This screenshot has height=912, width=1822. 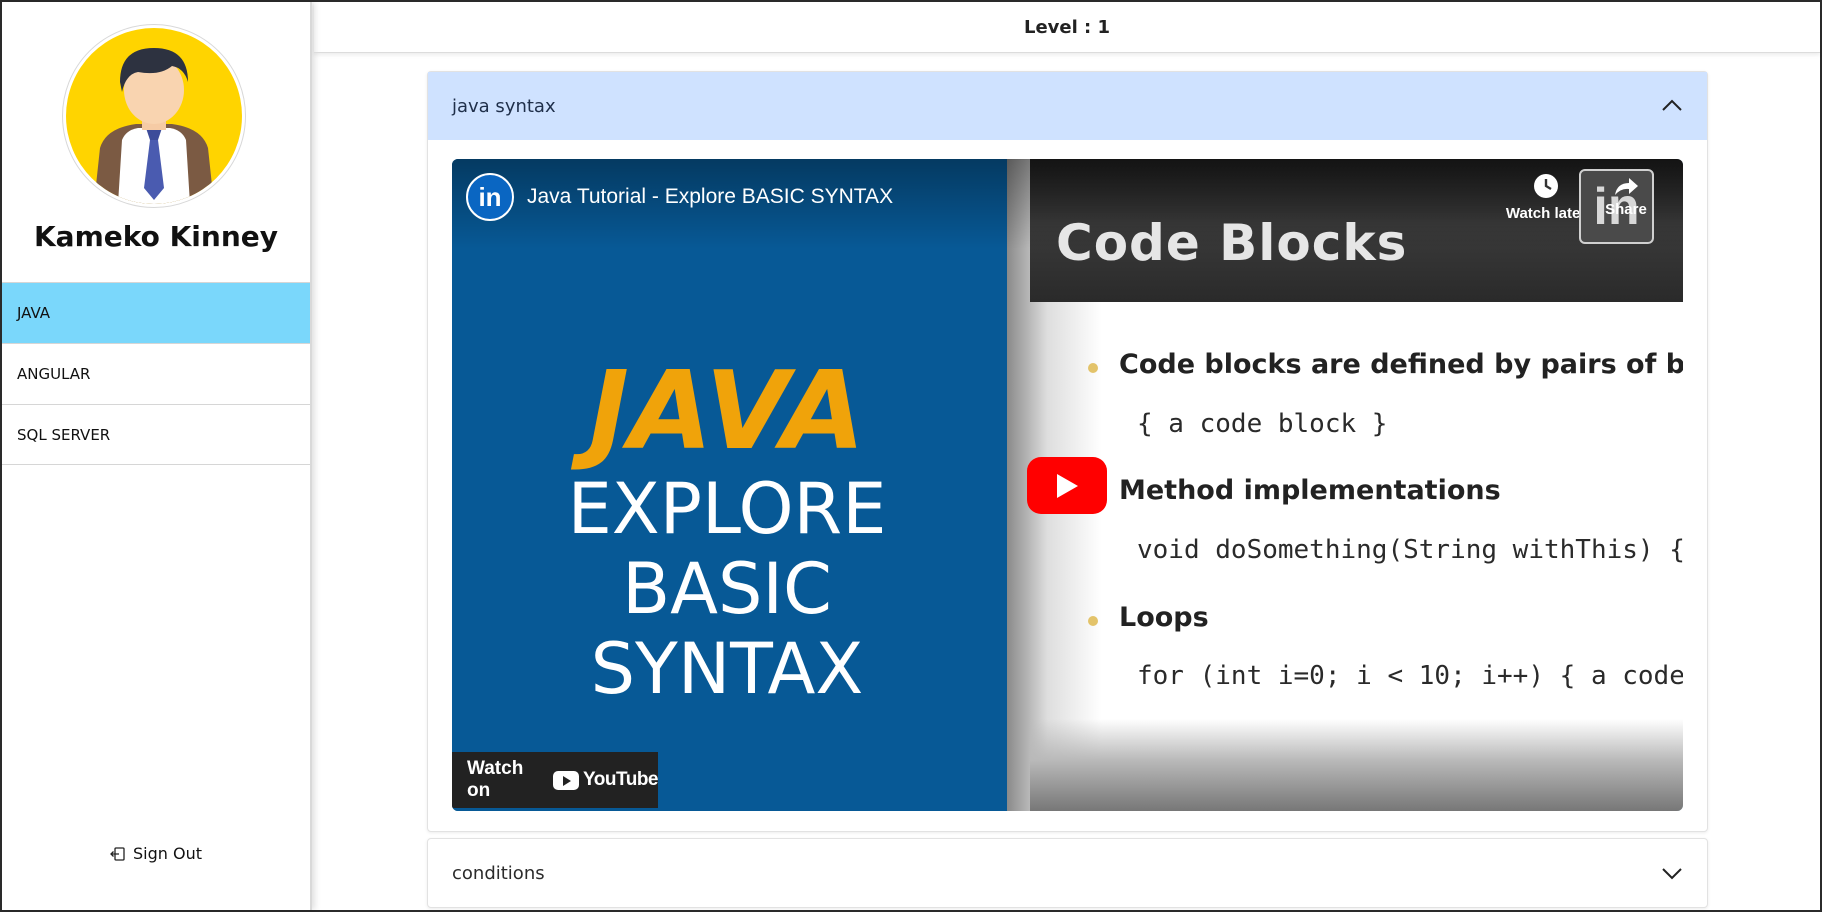 I want to click on user-name: Kameko Kinney, so click(x=155, y=236).